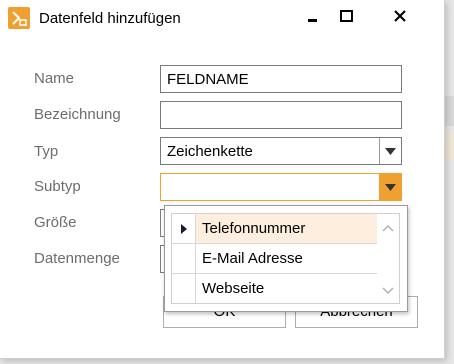 The height and width of the screenshot is (364, 454). Describe the element at coordinates (110, 18) in the screenshot. I see `dialog-title: Datenfeld hinzufügen` at that location.